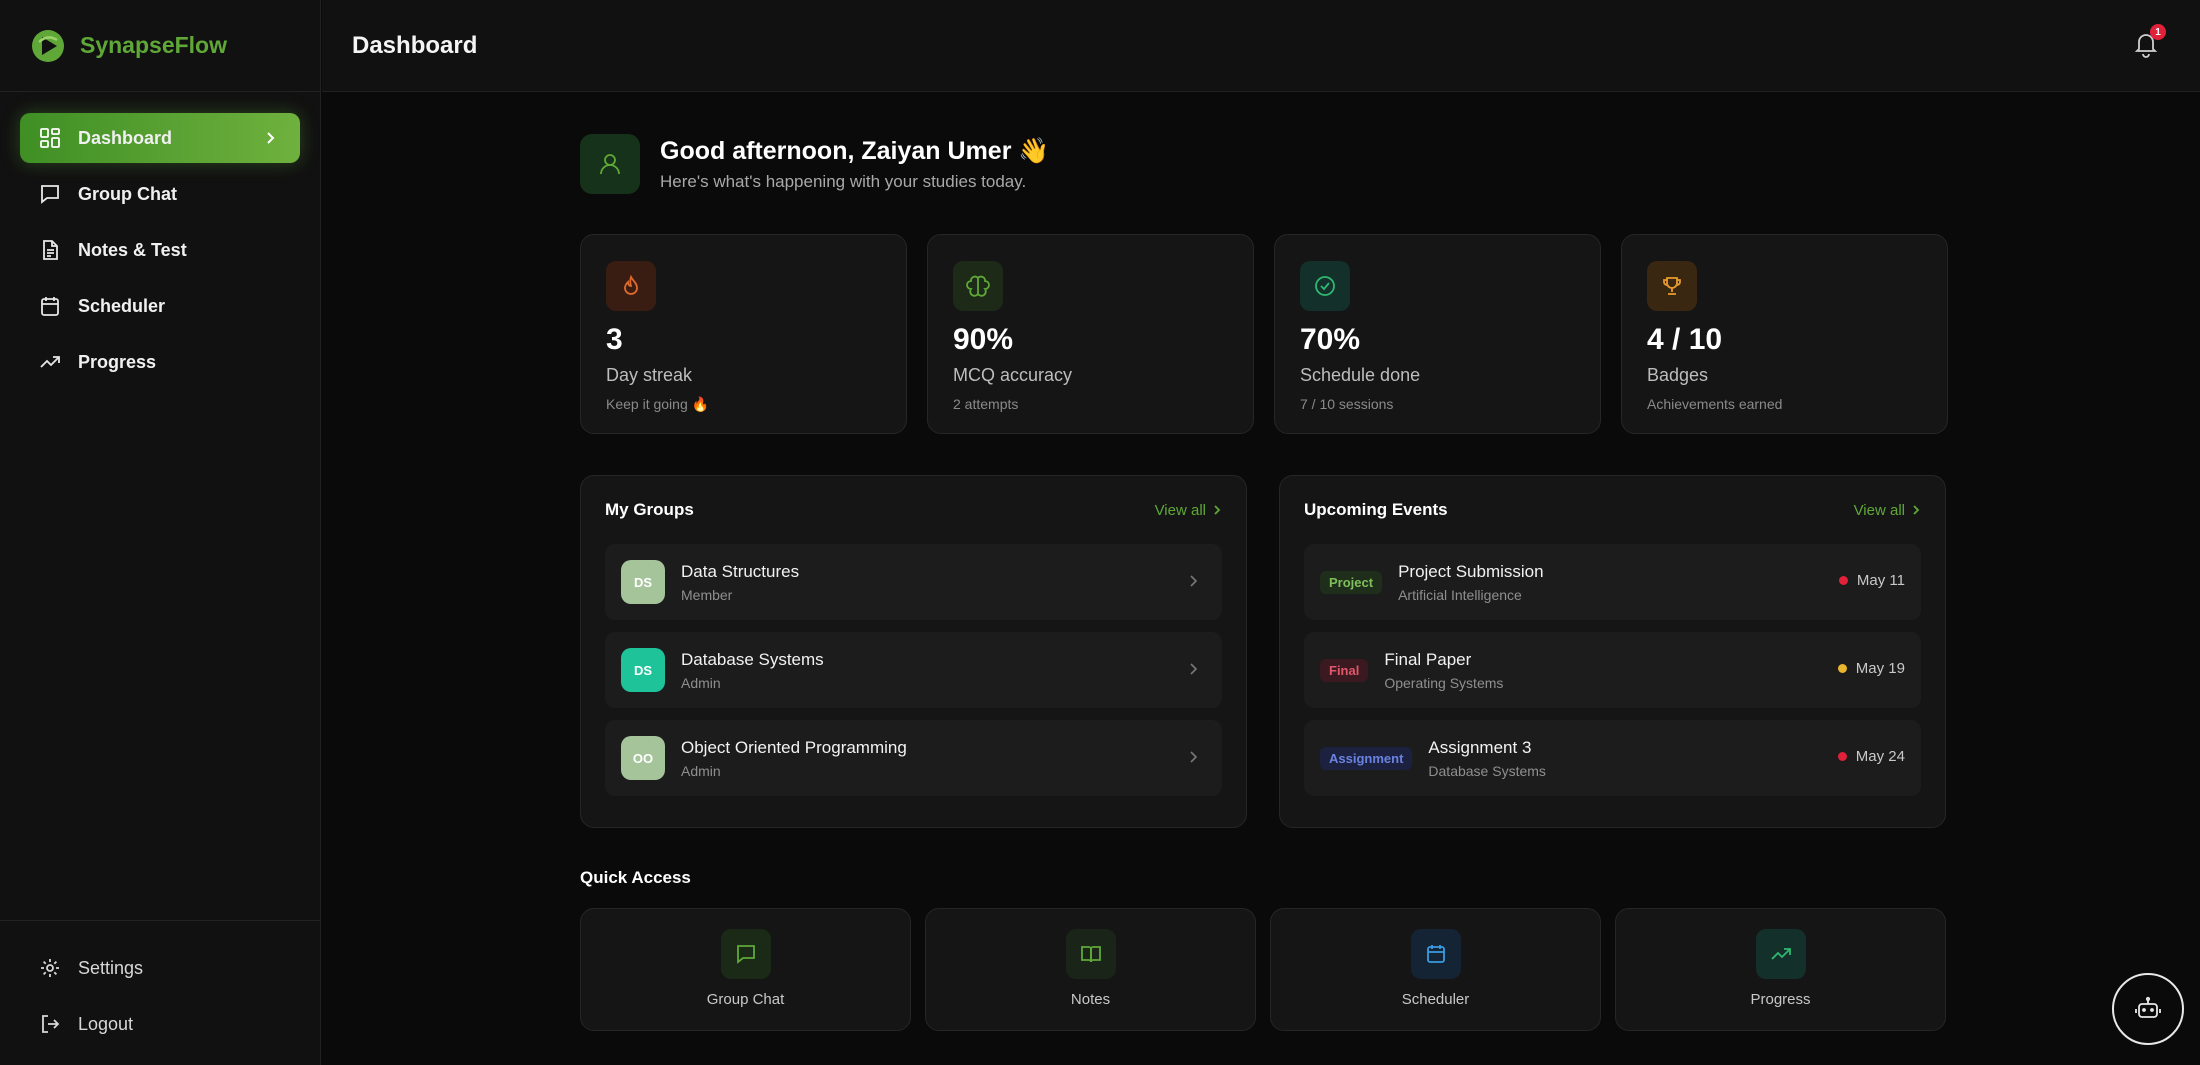 The height and width of the screenshot is (1065, 2200). I want to click on flame-icon, so click(631, 286).